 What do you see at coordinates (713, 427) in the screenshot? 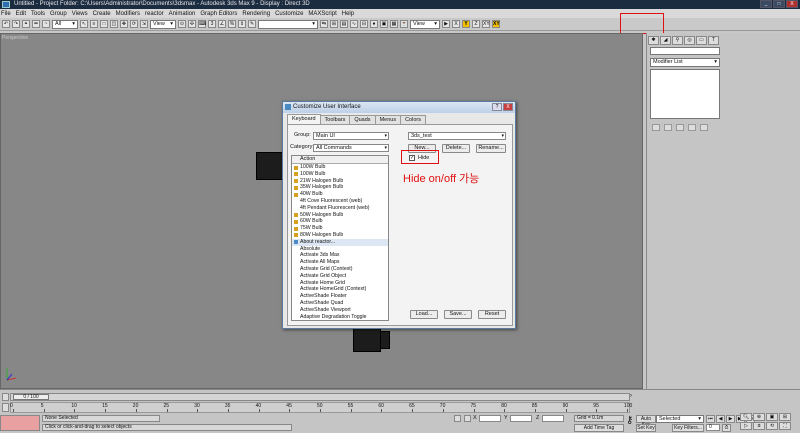
I see `current-frame-field: 0` at bounding box center [713, 427].